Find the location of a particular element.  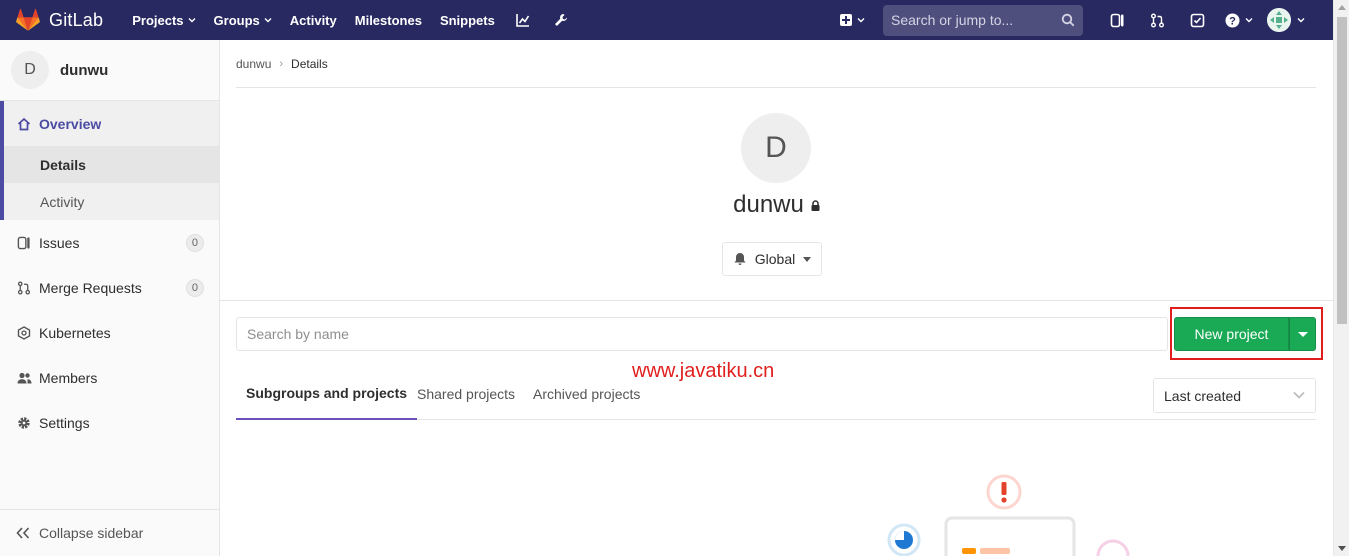

merge-requests-count-badge: 0 is located at coordinates (194, 287).